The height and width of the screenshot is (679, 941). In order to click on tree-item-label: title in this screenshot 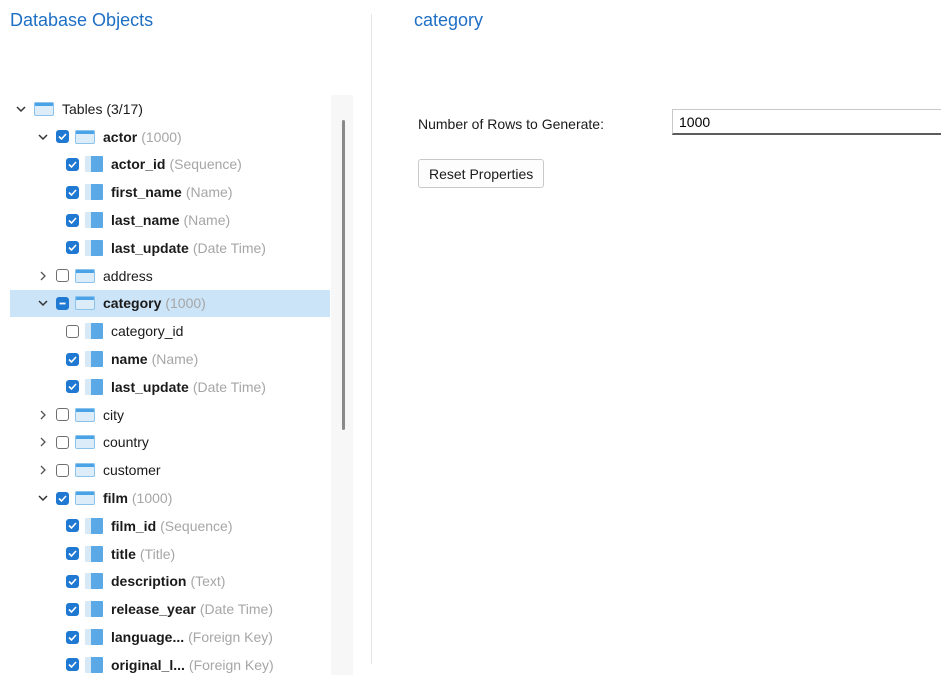, I will do `click(123, 553)`.